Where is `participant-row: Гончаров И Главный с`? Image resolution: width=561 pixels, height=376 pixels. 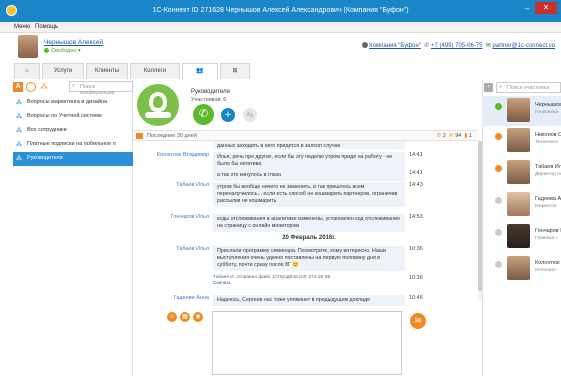
participant-row: Гончаров И Главный с is located at coordinates (521, 237).